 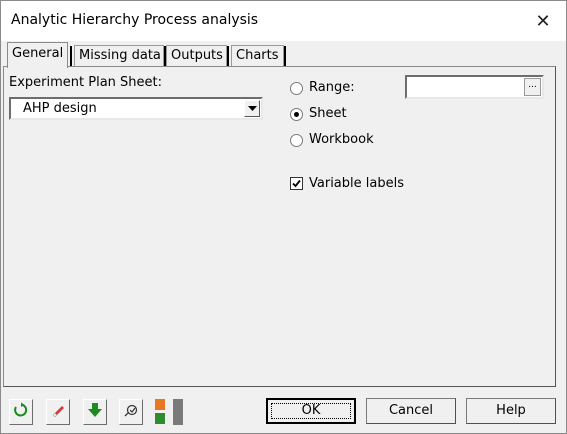 I want to click on title-bar: Analytic Hierarchy Process analysis ✕, so click(x=283, y=21).